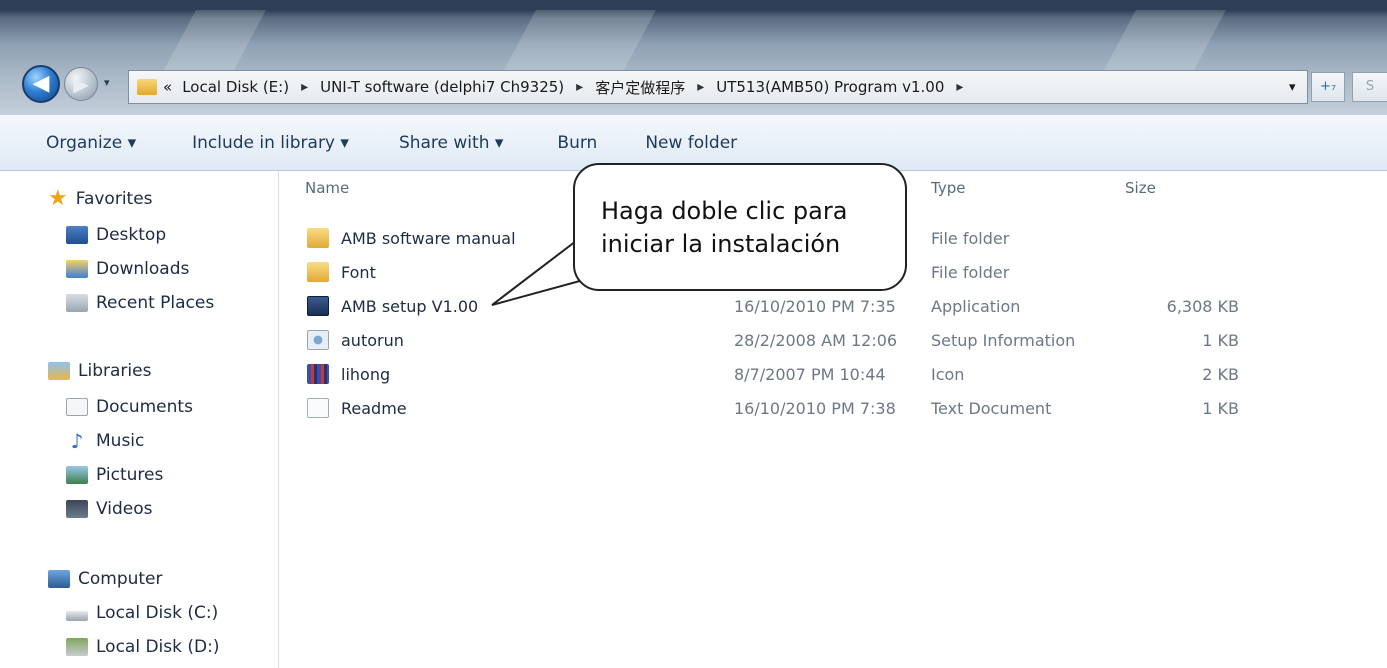  I want to click on refresh-icon: +₇, so click(1328, 86).